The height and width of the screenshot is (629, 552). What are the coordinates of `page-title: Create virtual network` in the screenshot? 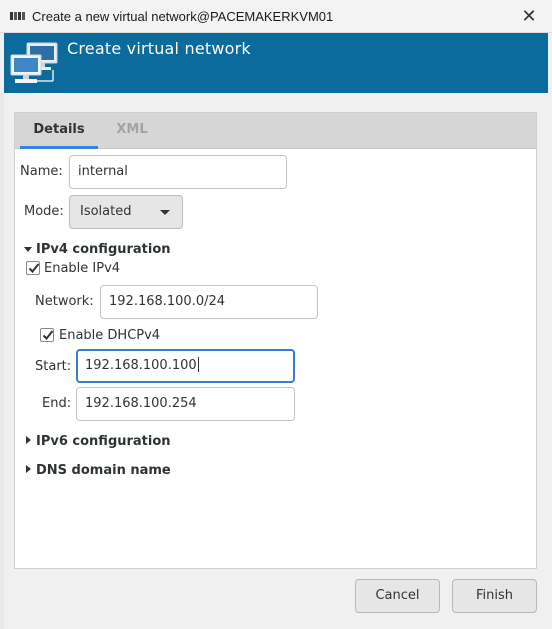 It's located at (159, 48).